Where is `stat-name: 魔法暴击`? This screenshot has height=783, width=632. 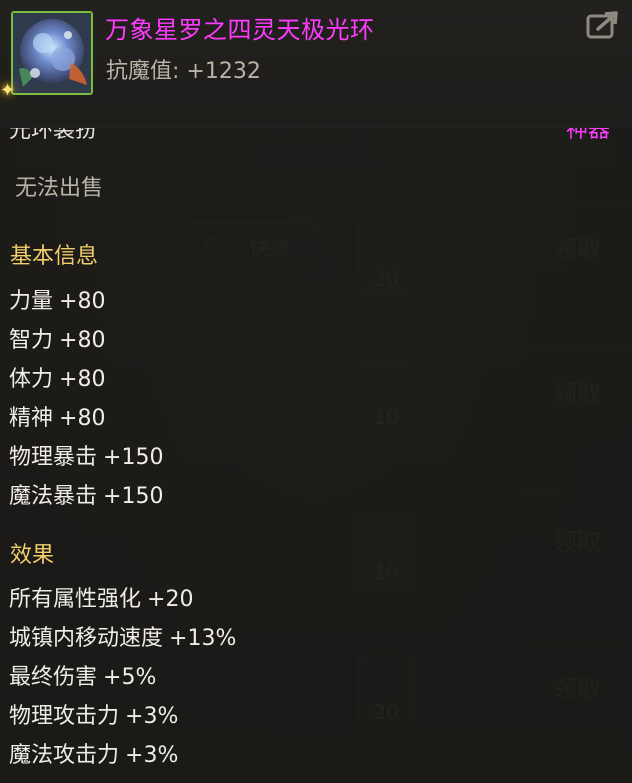 stat-name: 魔法暴击 is located at coordinates (53, 496).